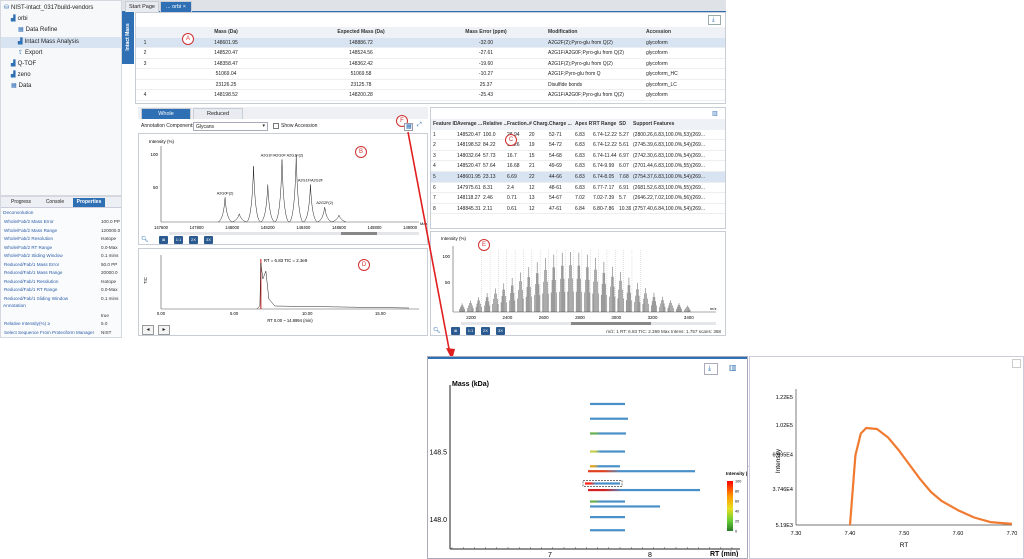 Image resolution: width=1024 pixels, height=559 pixels. I want to click on column-header: Accession, so click(685, 32).